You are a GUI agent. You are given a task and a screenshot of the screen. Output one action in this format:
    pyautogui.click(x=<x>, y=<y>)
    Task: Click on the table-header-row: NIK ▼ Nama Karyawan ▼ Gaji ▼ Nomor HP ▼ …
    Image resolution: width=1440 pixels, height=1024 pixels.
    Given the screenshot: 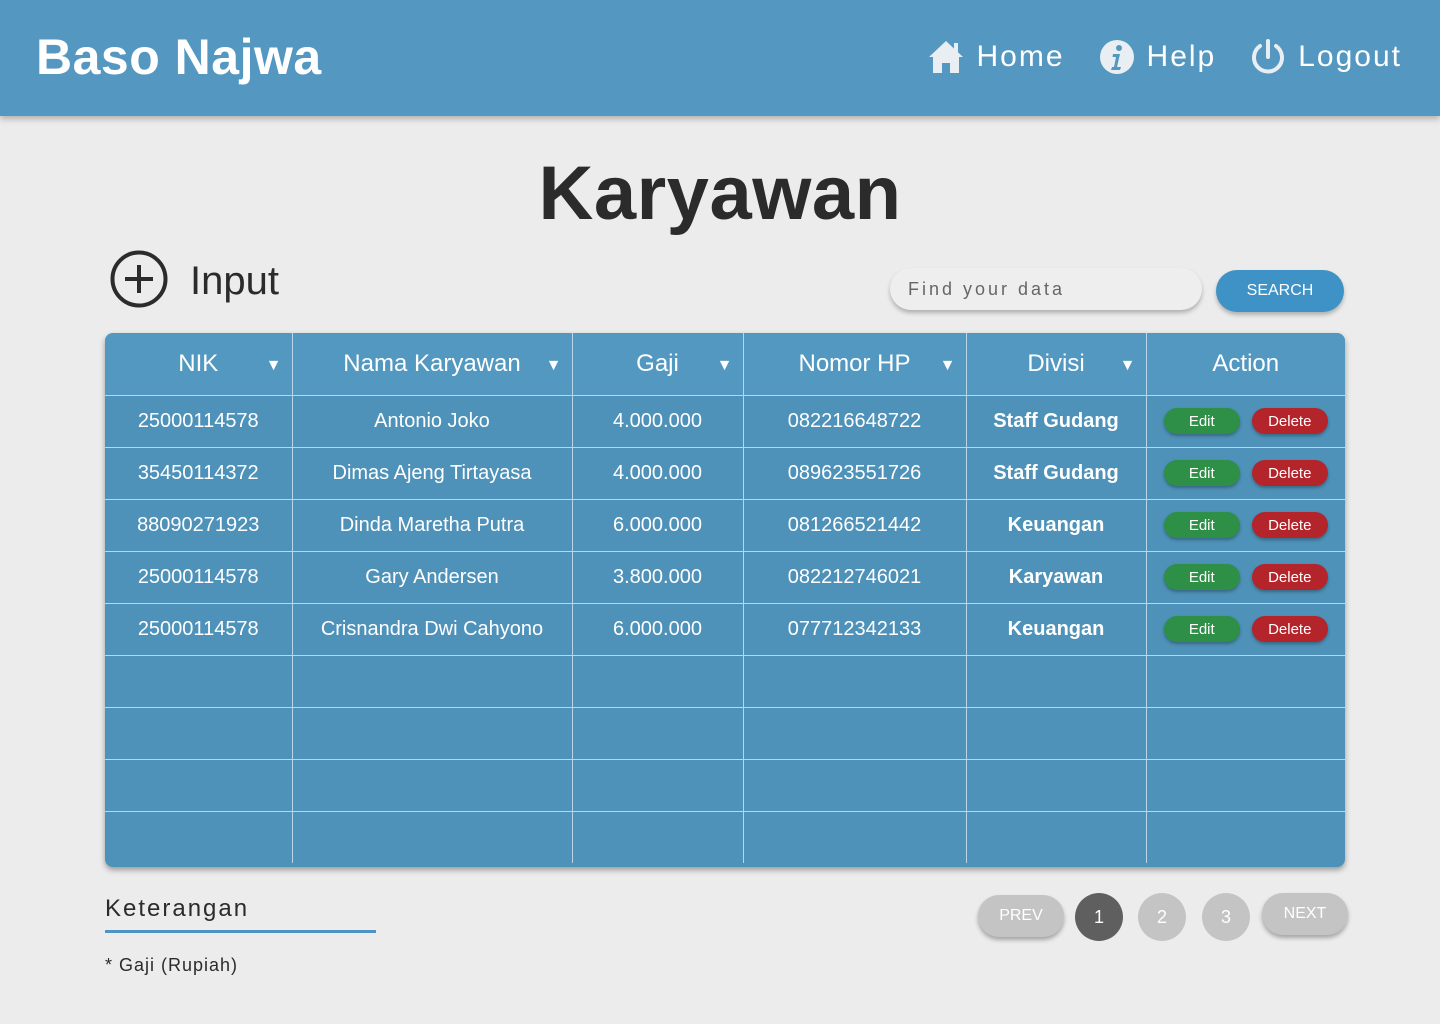 What is the action you would take?
    pyautogui.click(x=725, y=364)
    